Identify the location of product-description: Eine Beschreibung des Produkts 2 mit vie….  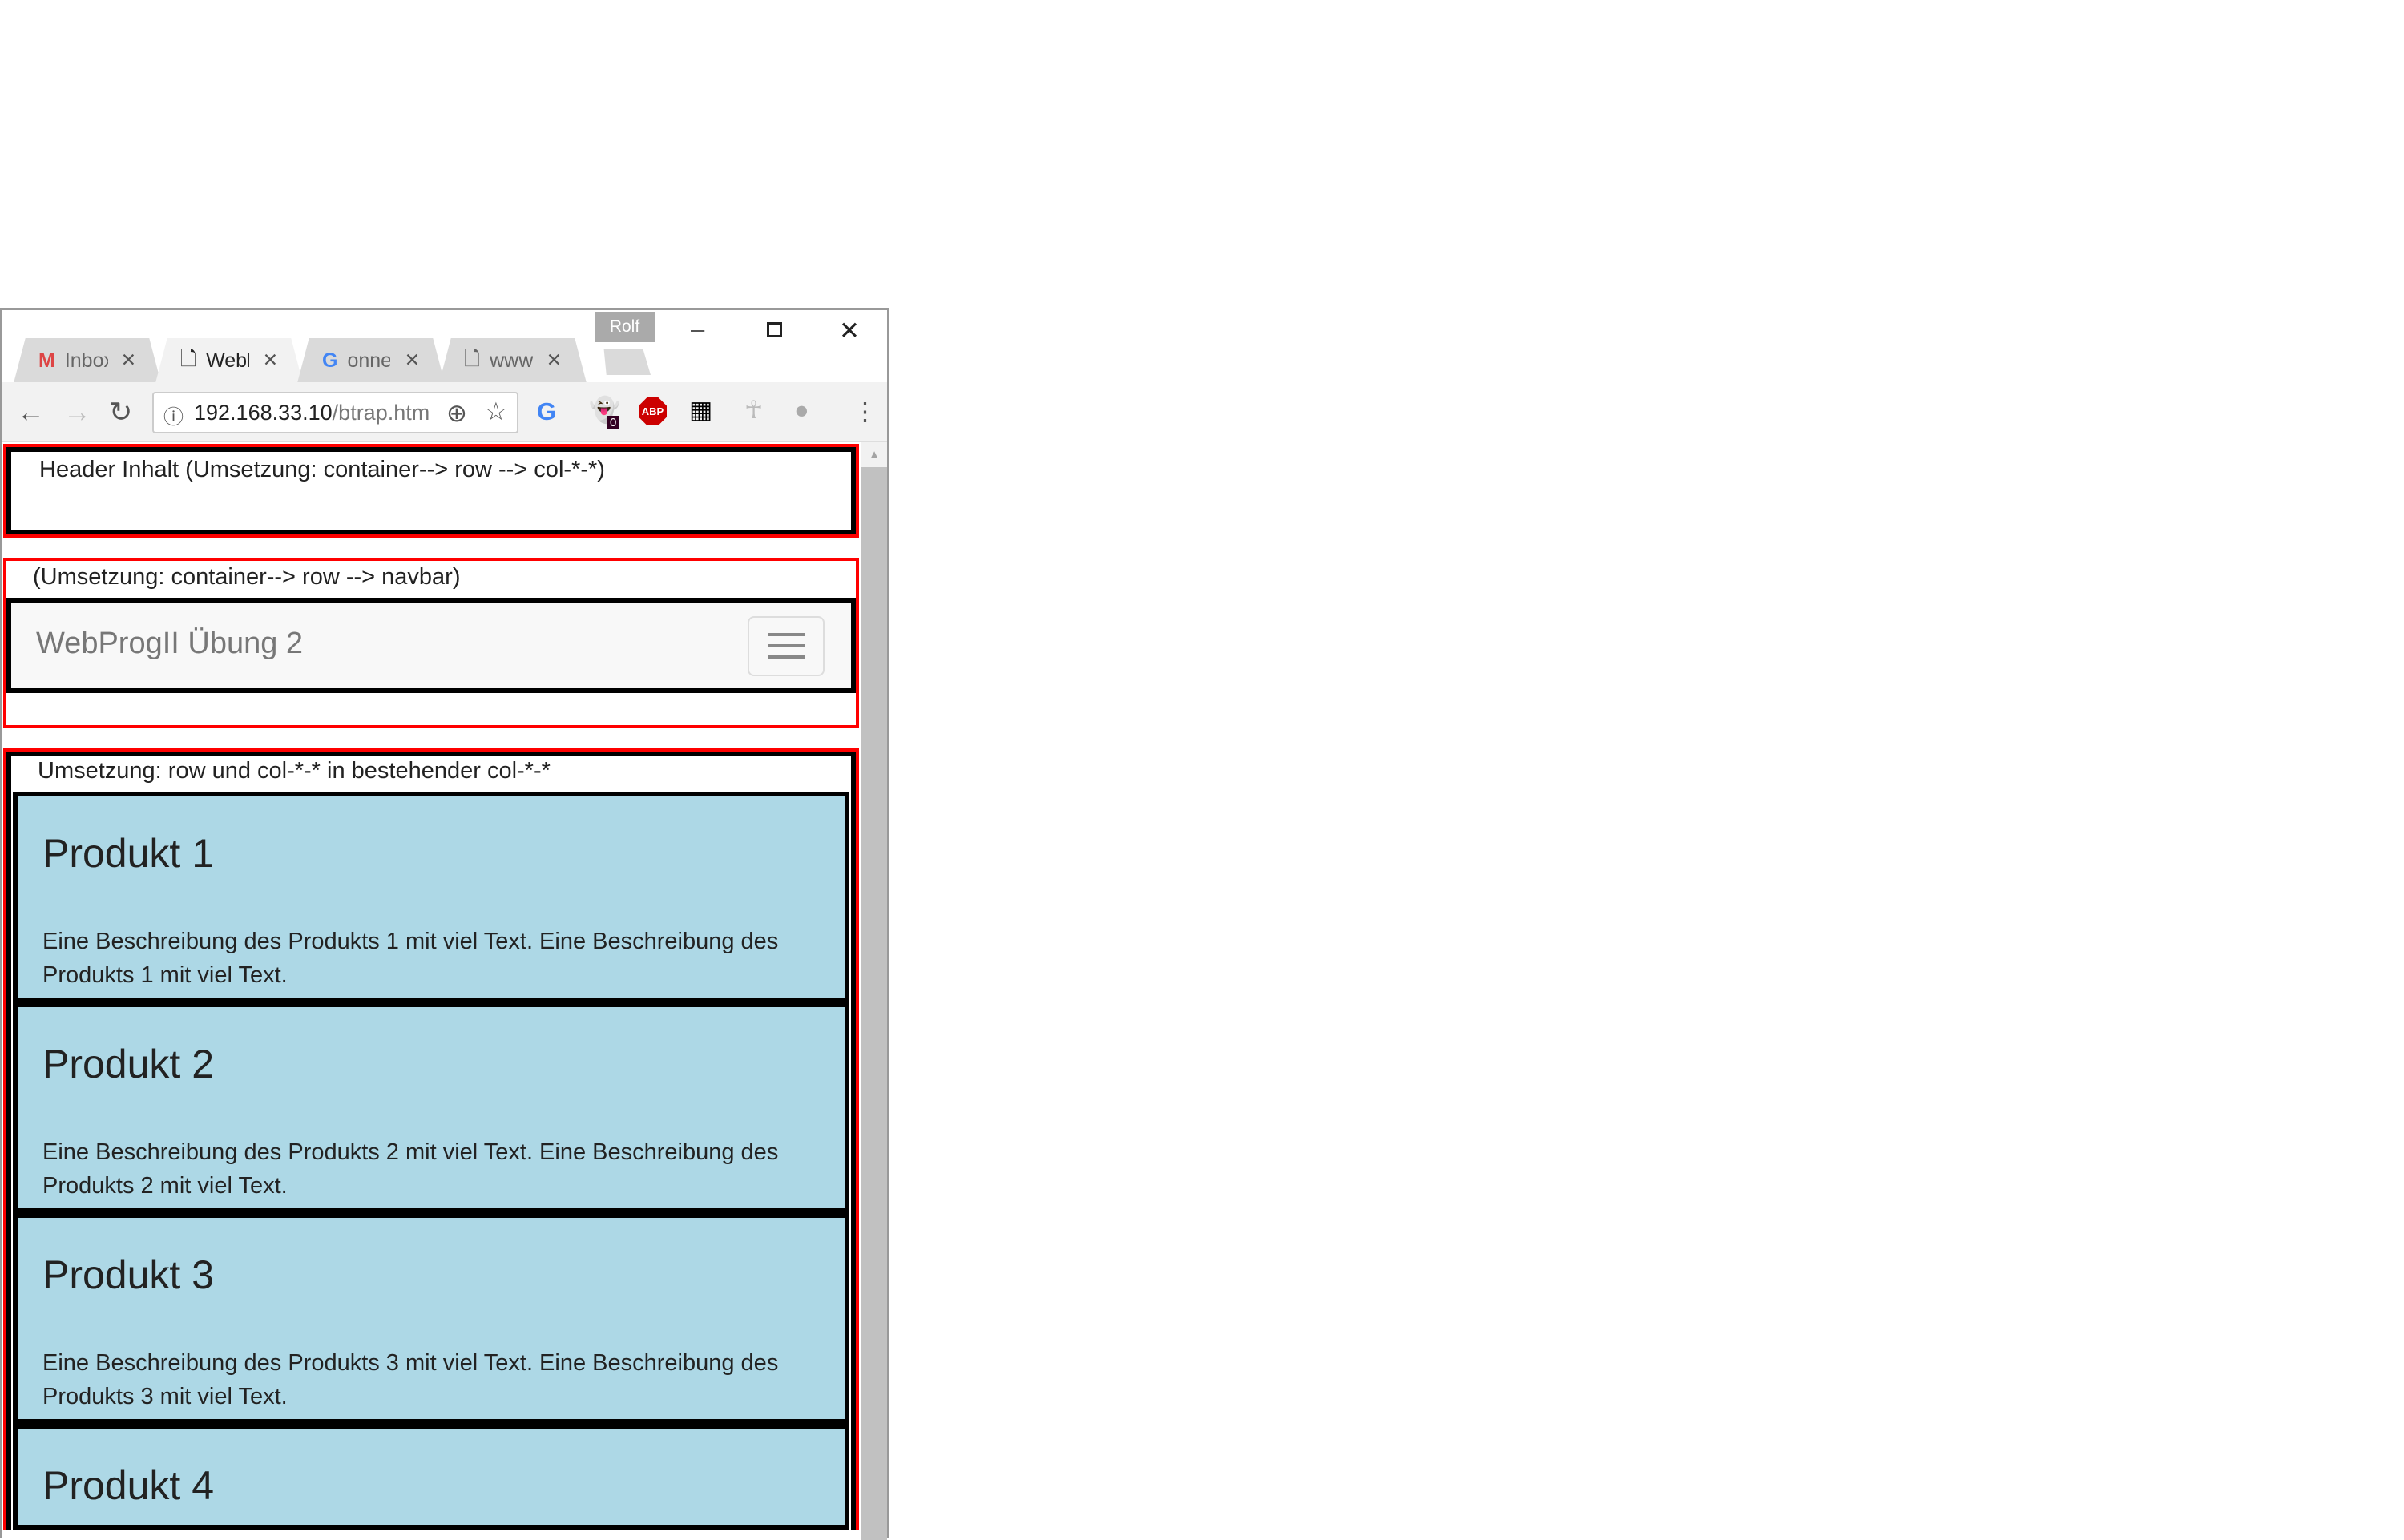
(410, 1169).